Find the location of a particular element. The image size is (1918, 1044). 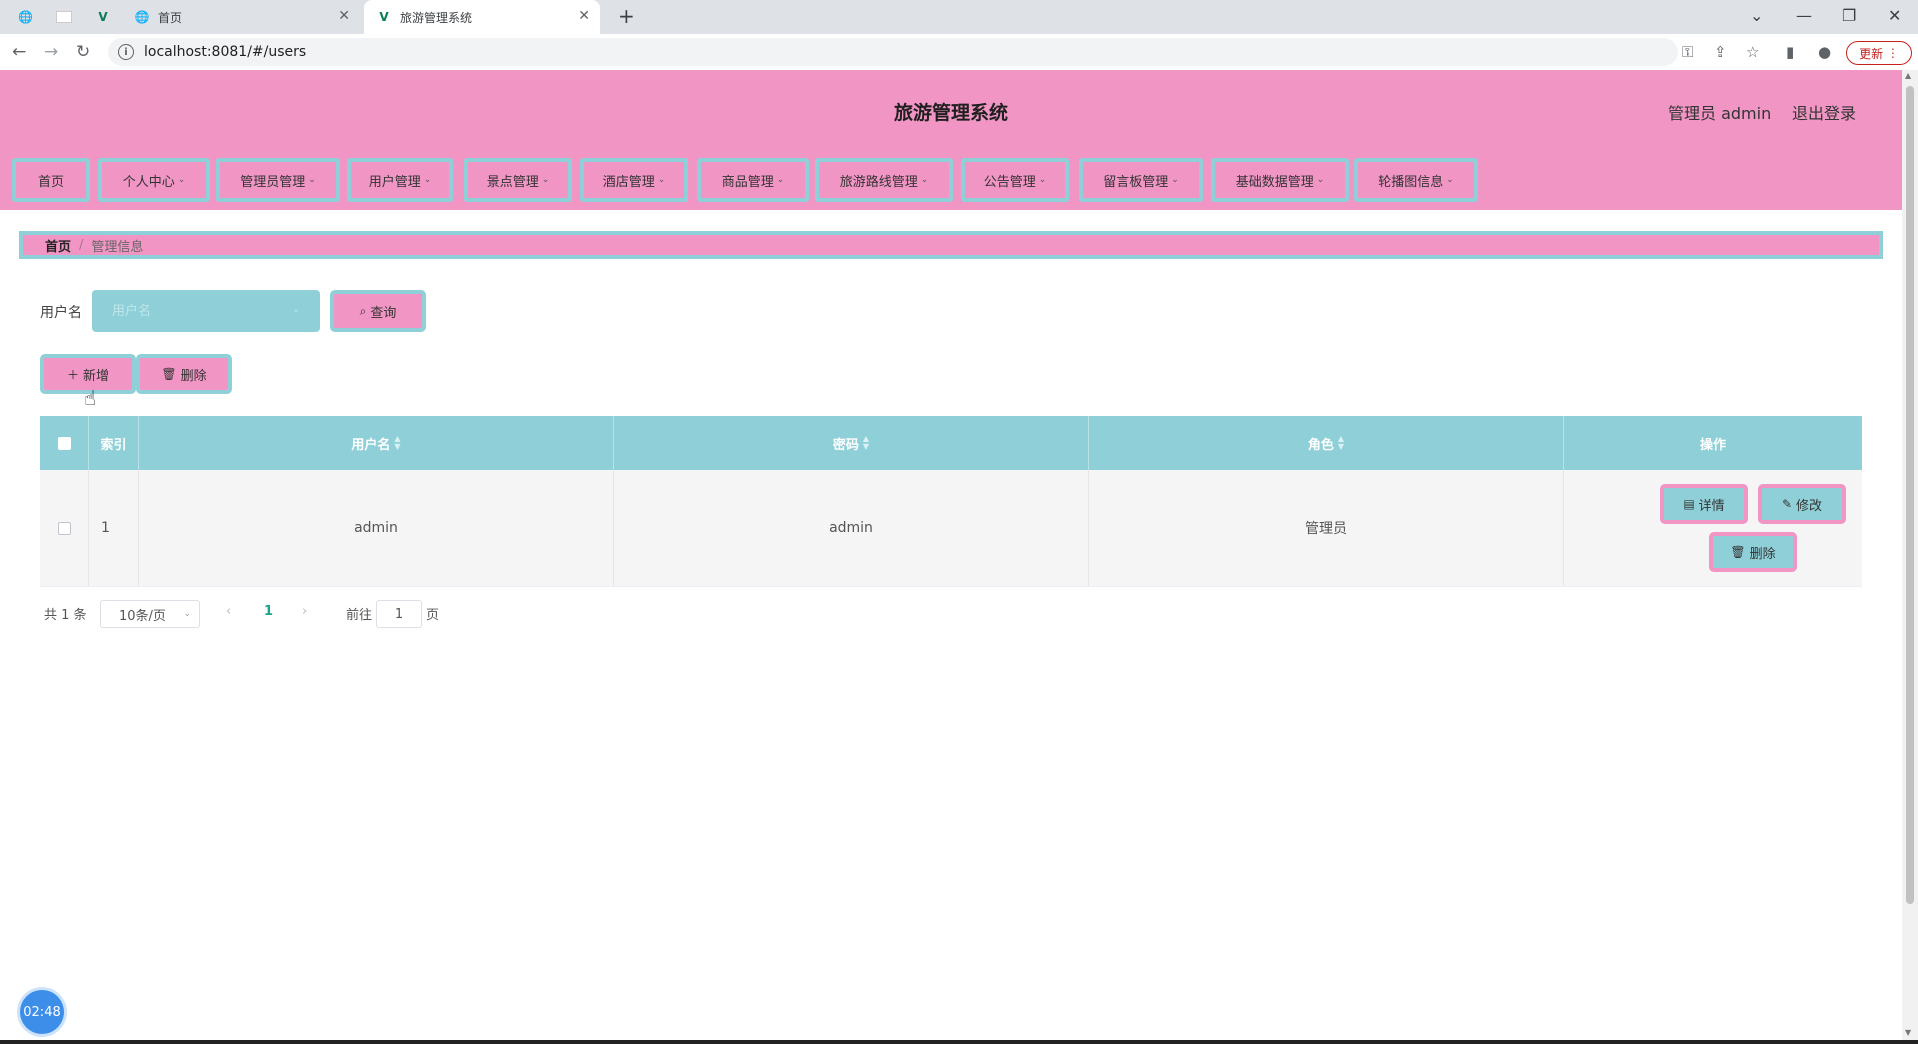

menu-item-route-management: 旅游路线管理 ⌄ is located at coordinates (884, 180).